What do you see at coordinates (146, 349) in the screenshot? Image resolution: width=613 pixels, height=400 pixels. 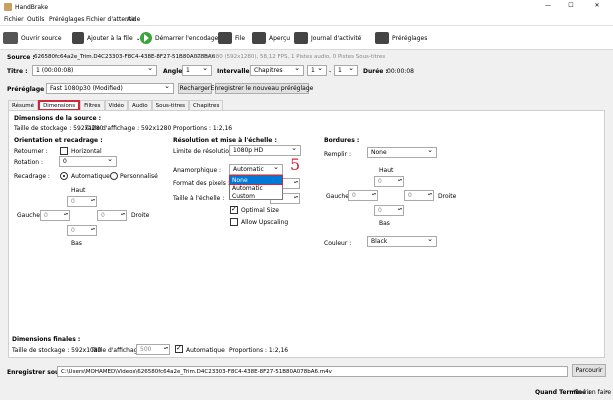 I see `final-display-value: 500` at bounding box center [146, 349].